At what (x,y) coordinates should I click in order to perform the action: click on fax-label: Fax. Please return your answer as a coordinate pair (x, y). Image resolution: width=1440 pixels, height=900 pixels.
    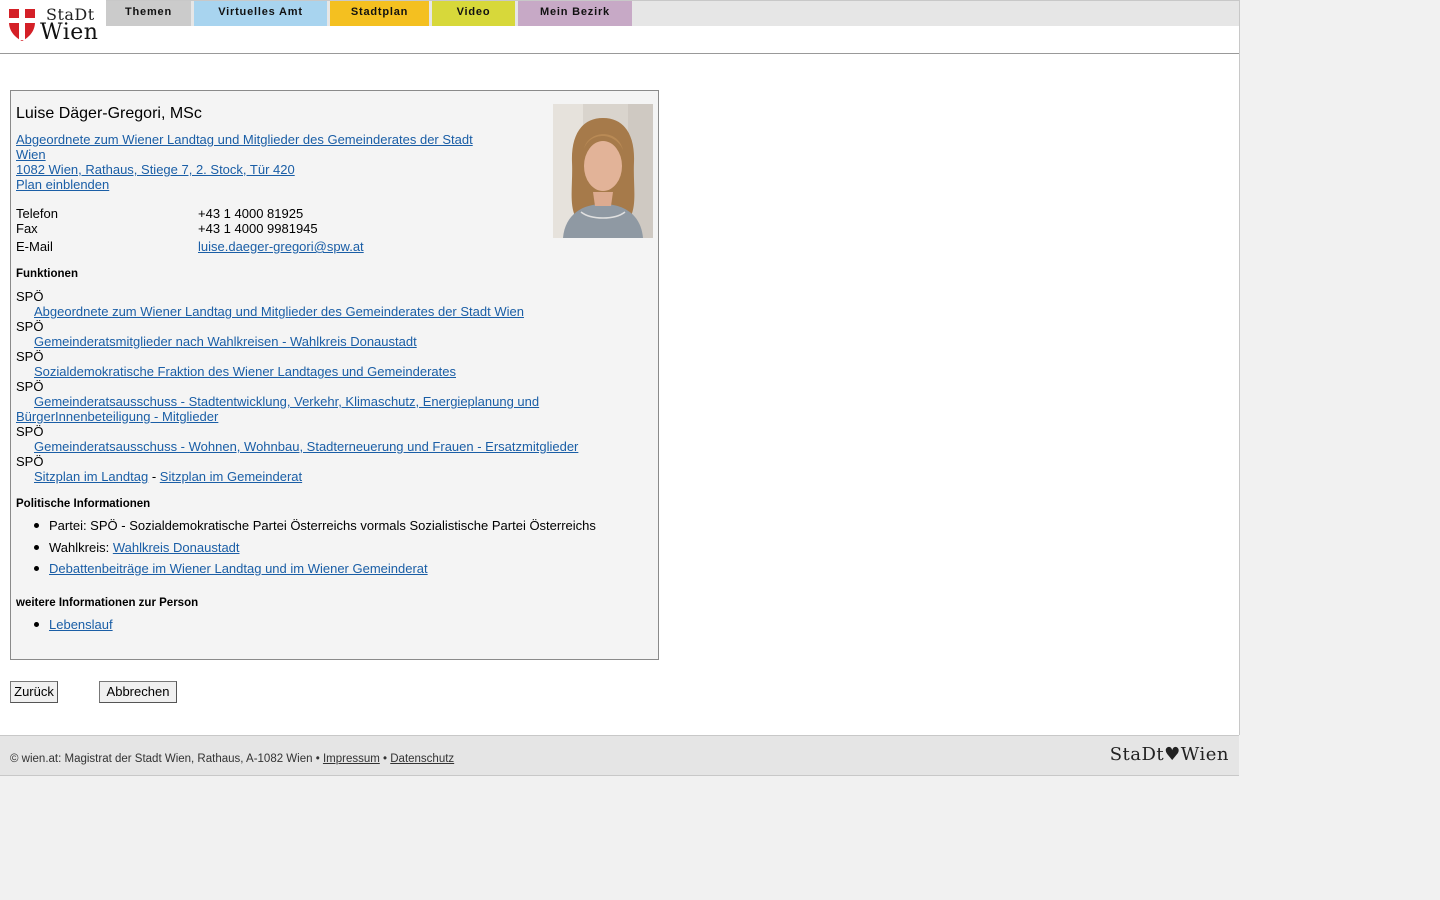
    Looking at the image, I should click on (27, 228).